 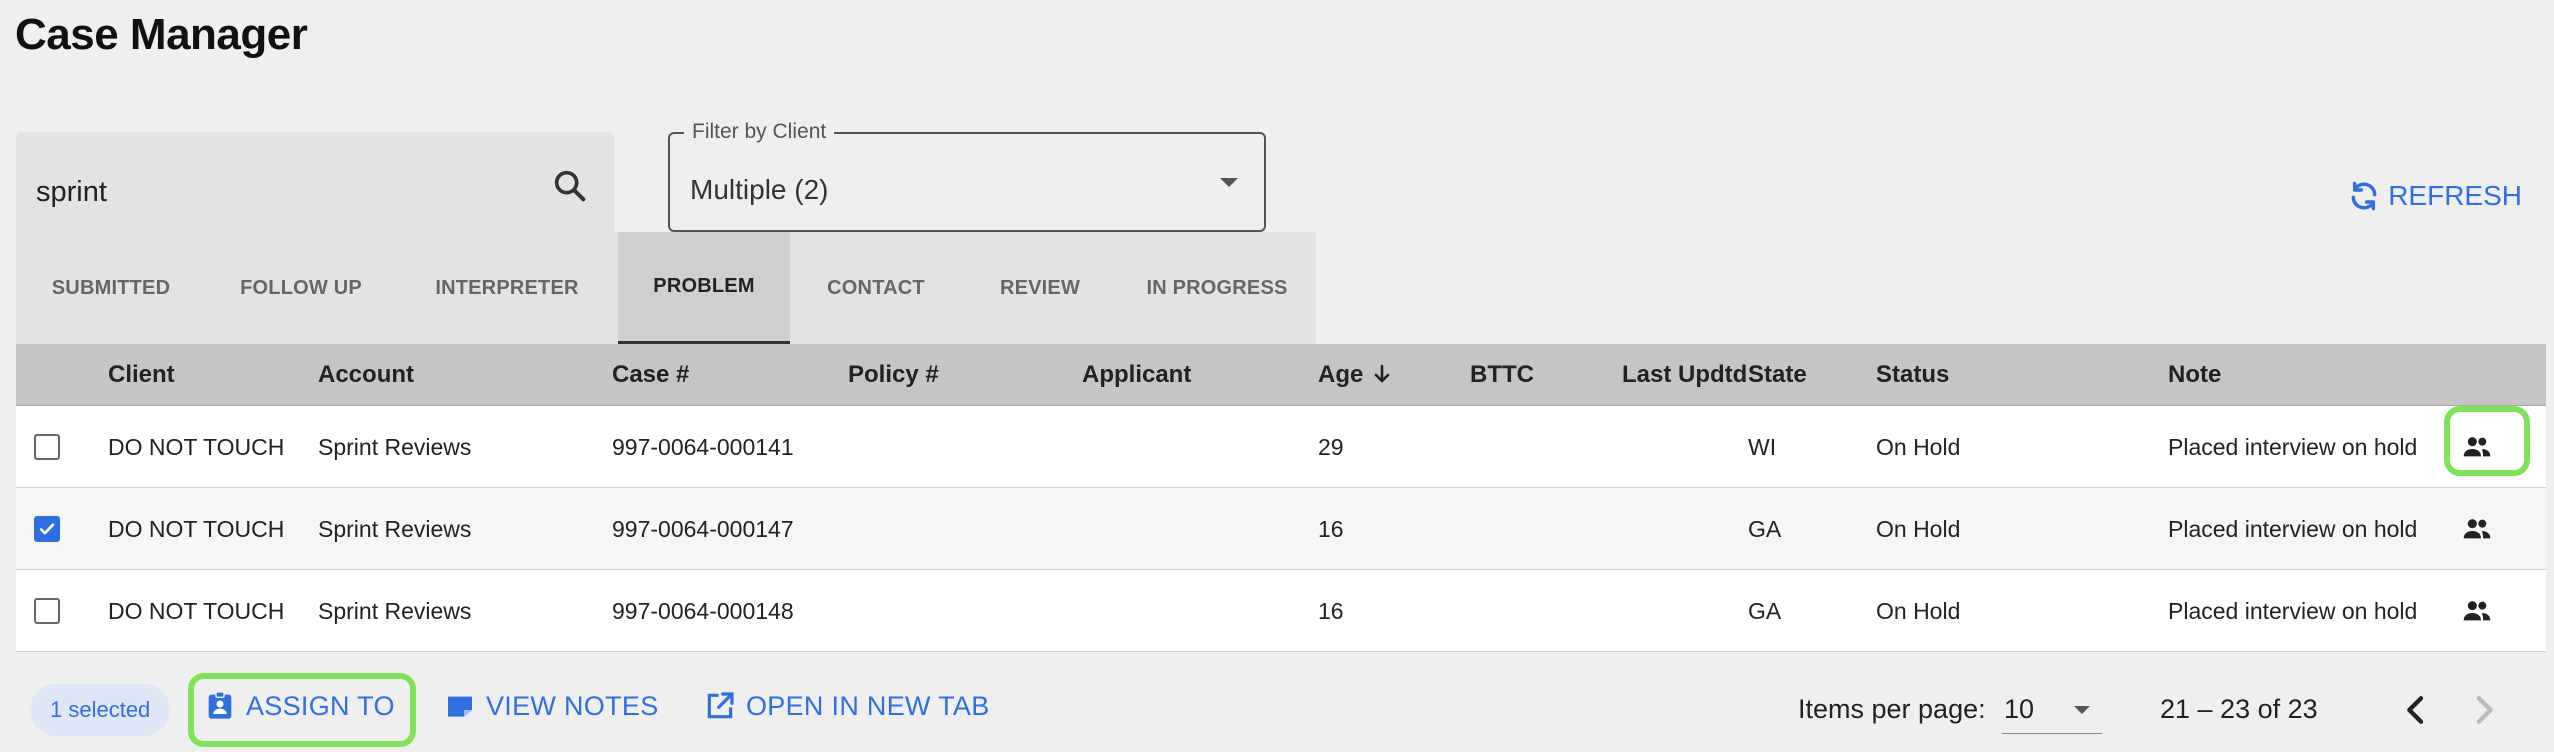 I want to click on page-title: Case Manager, so click(x=161, y=34).